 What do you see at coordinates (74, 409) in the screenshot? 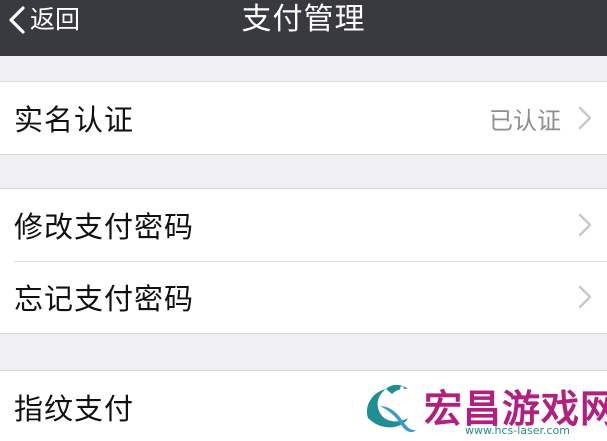
I see `row-label: 指纹支付` at bounding box center [74, 409].